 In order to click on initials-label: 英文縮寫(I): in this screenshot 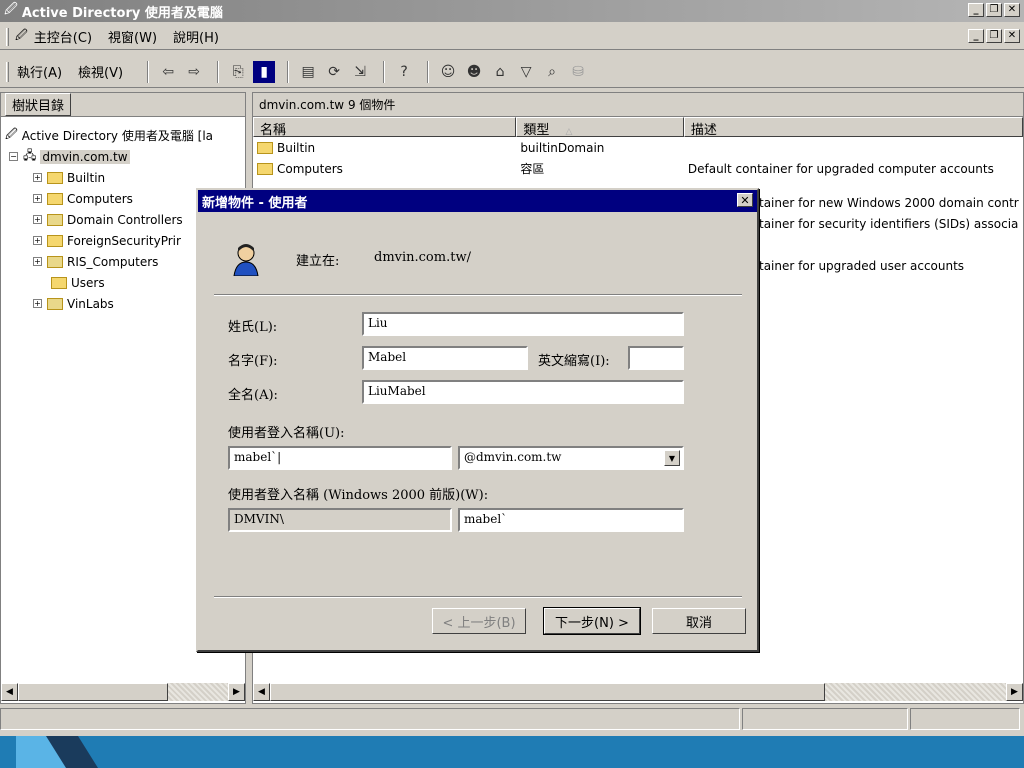, I will do `click(574, 361)`.